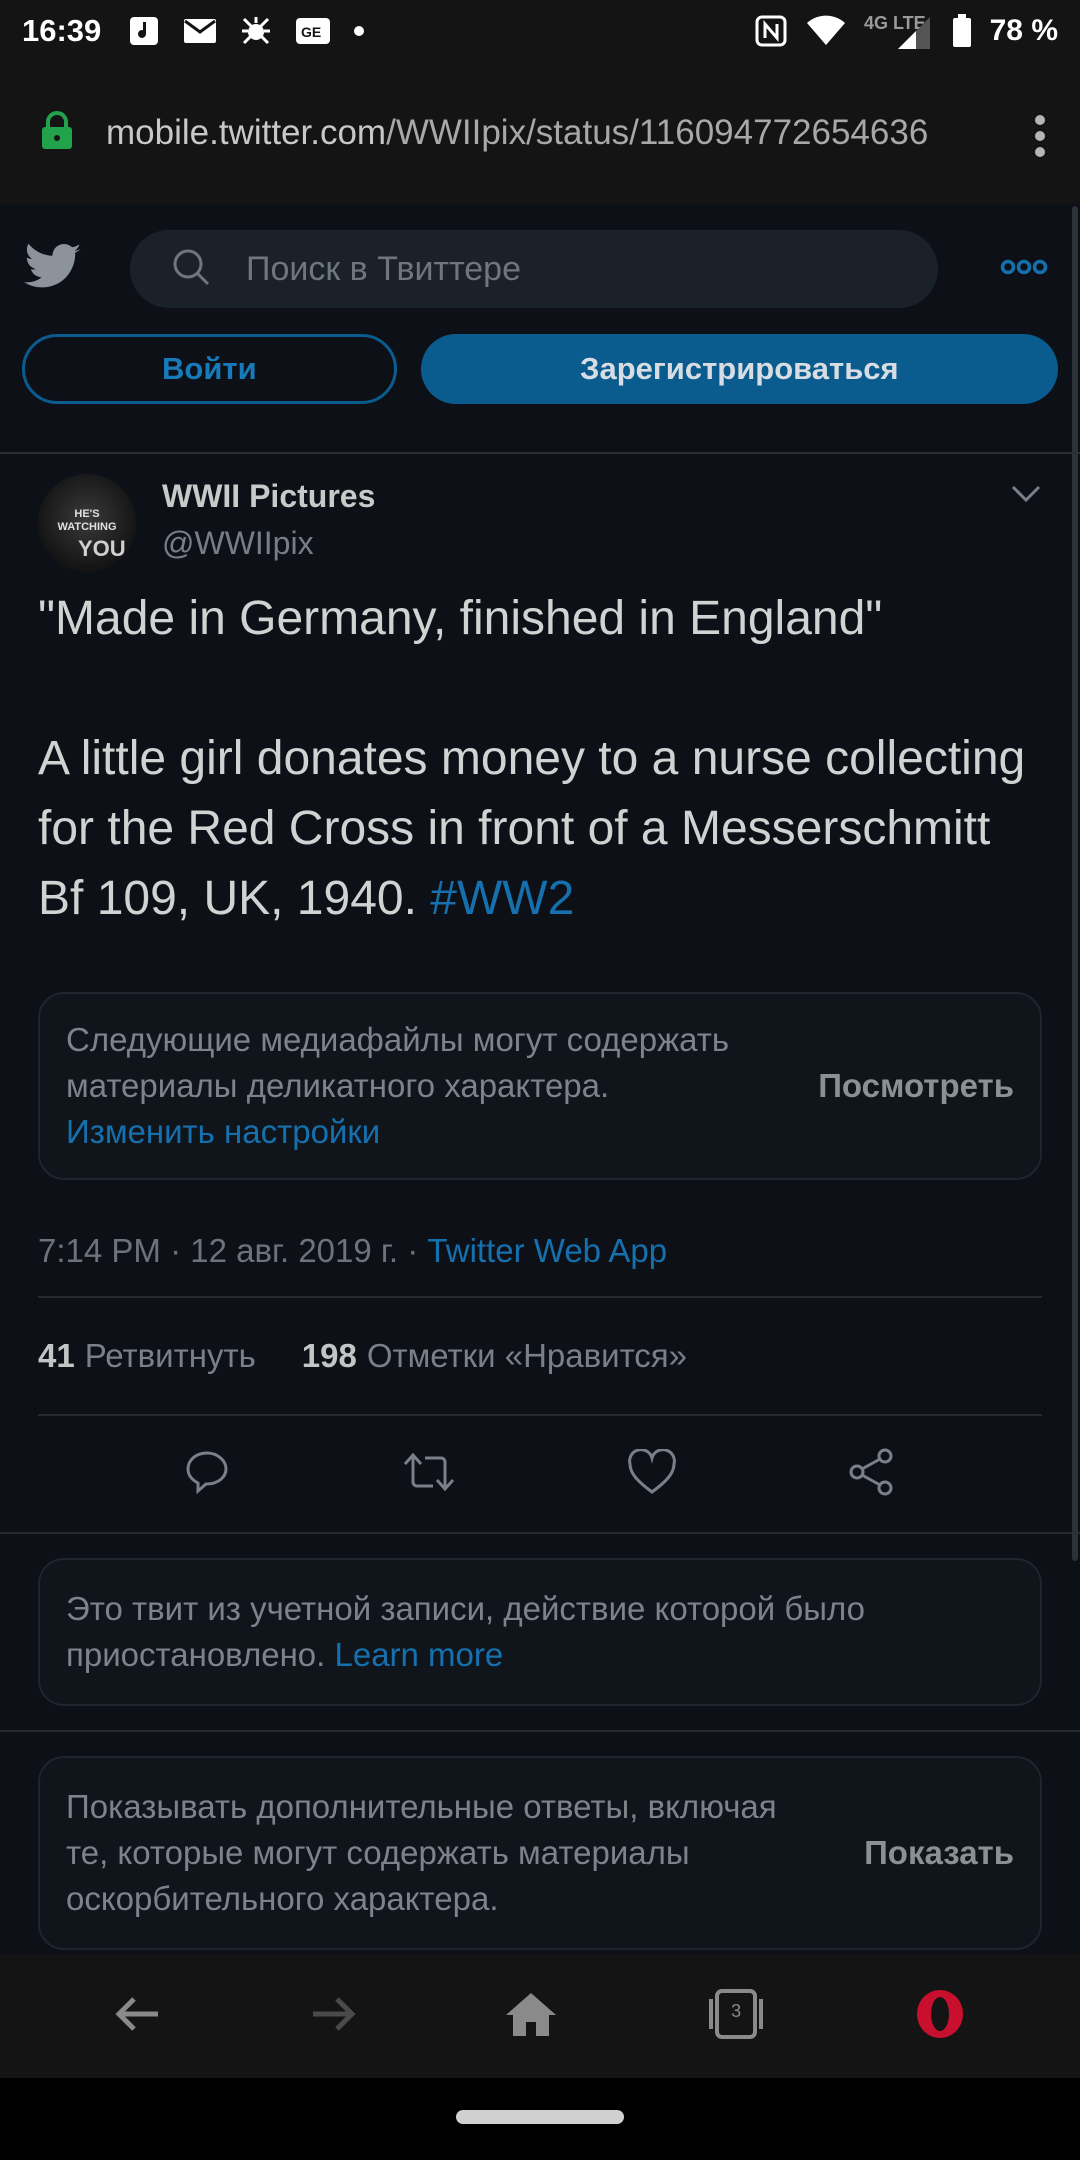  What do you see at coordinates (144, 31) in the screenshot?
I see `music-note-icon` at bounding box center [144, 31].